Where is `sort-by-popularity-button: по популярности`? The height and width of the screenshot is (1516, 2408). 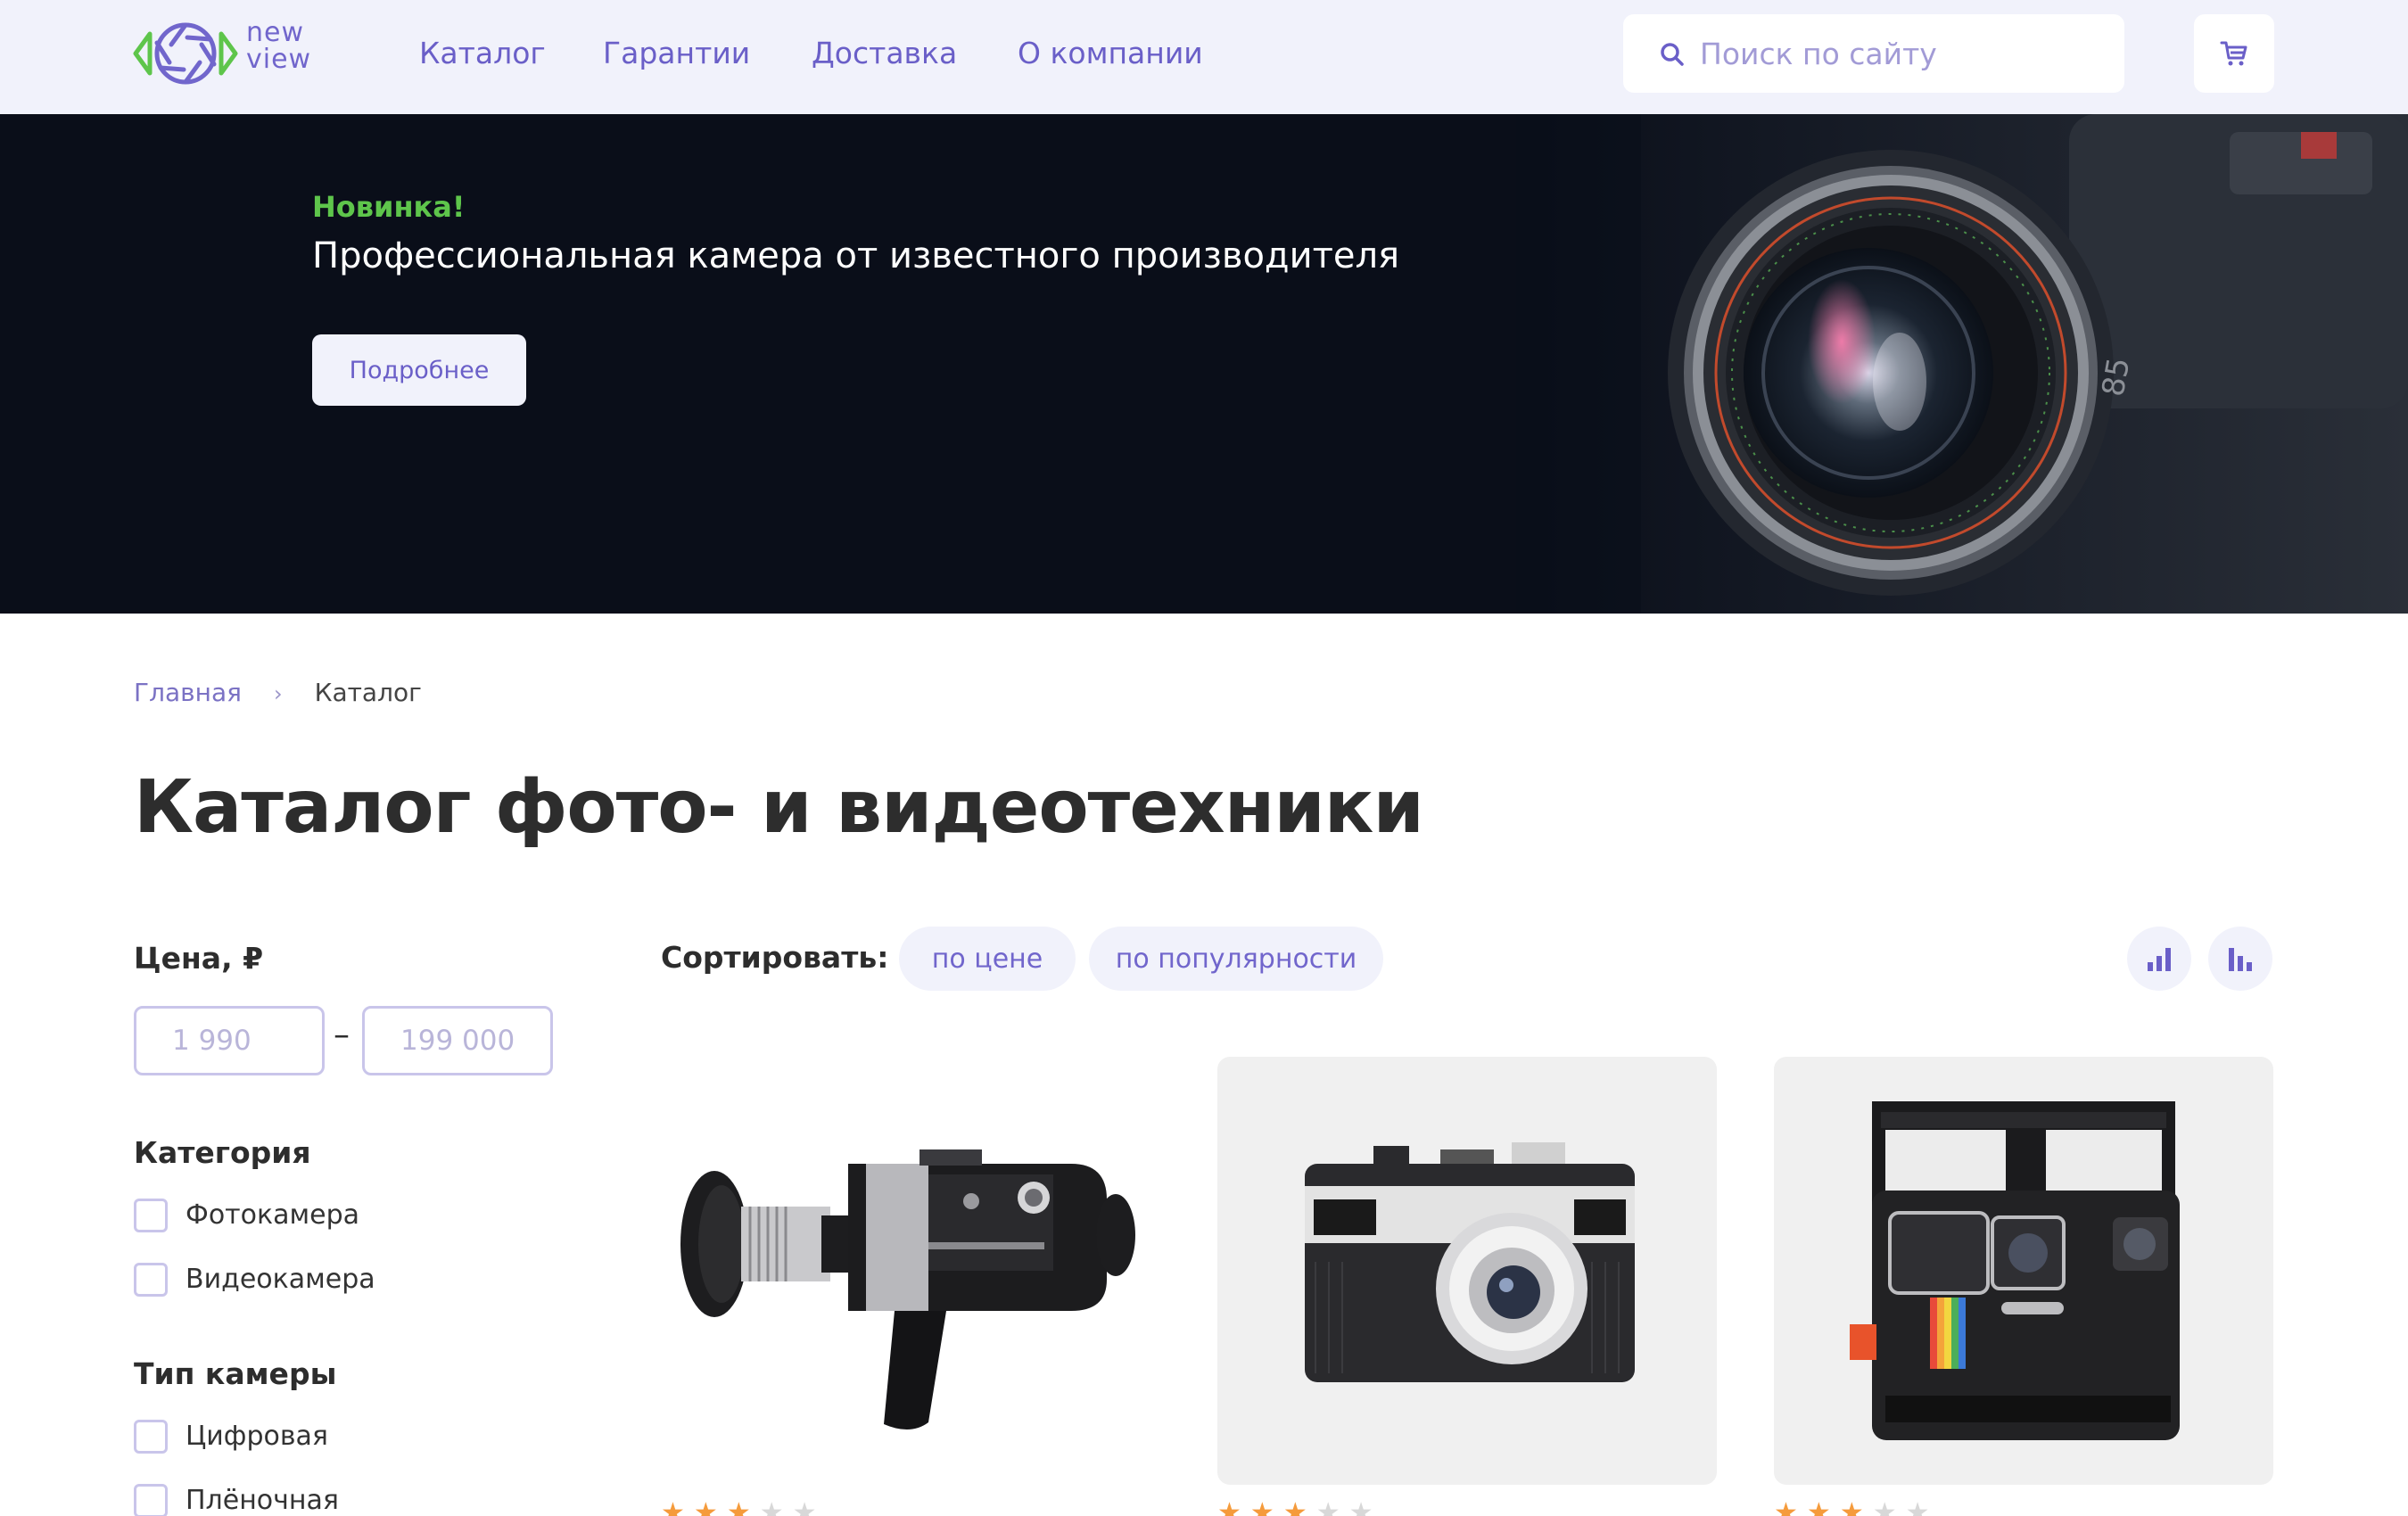 sort-by-popularity-button: по популярности is located at coordinates (1236, 959).